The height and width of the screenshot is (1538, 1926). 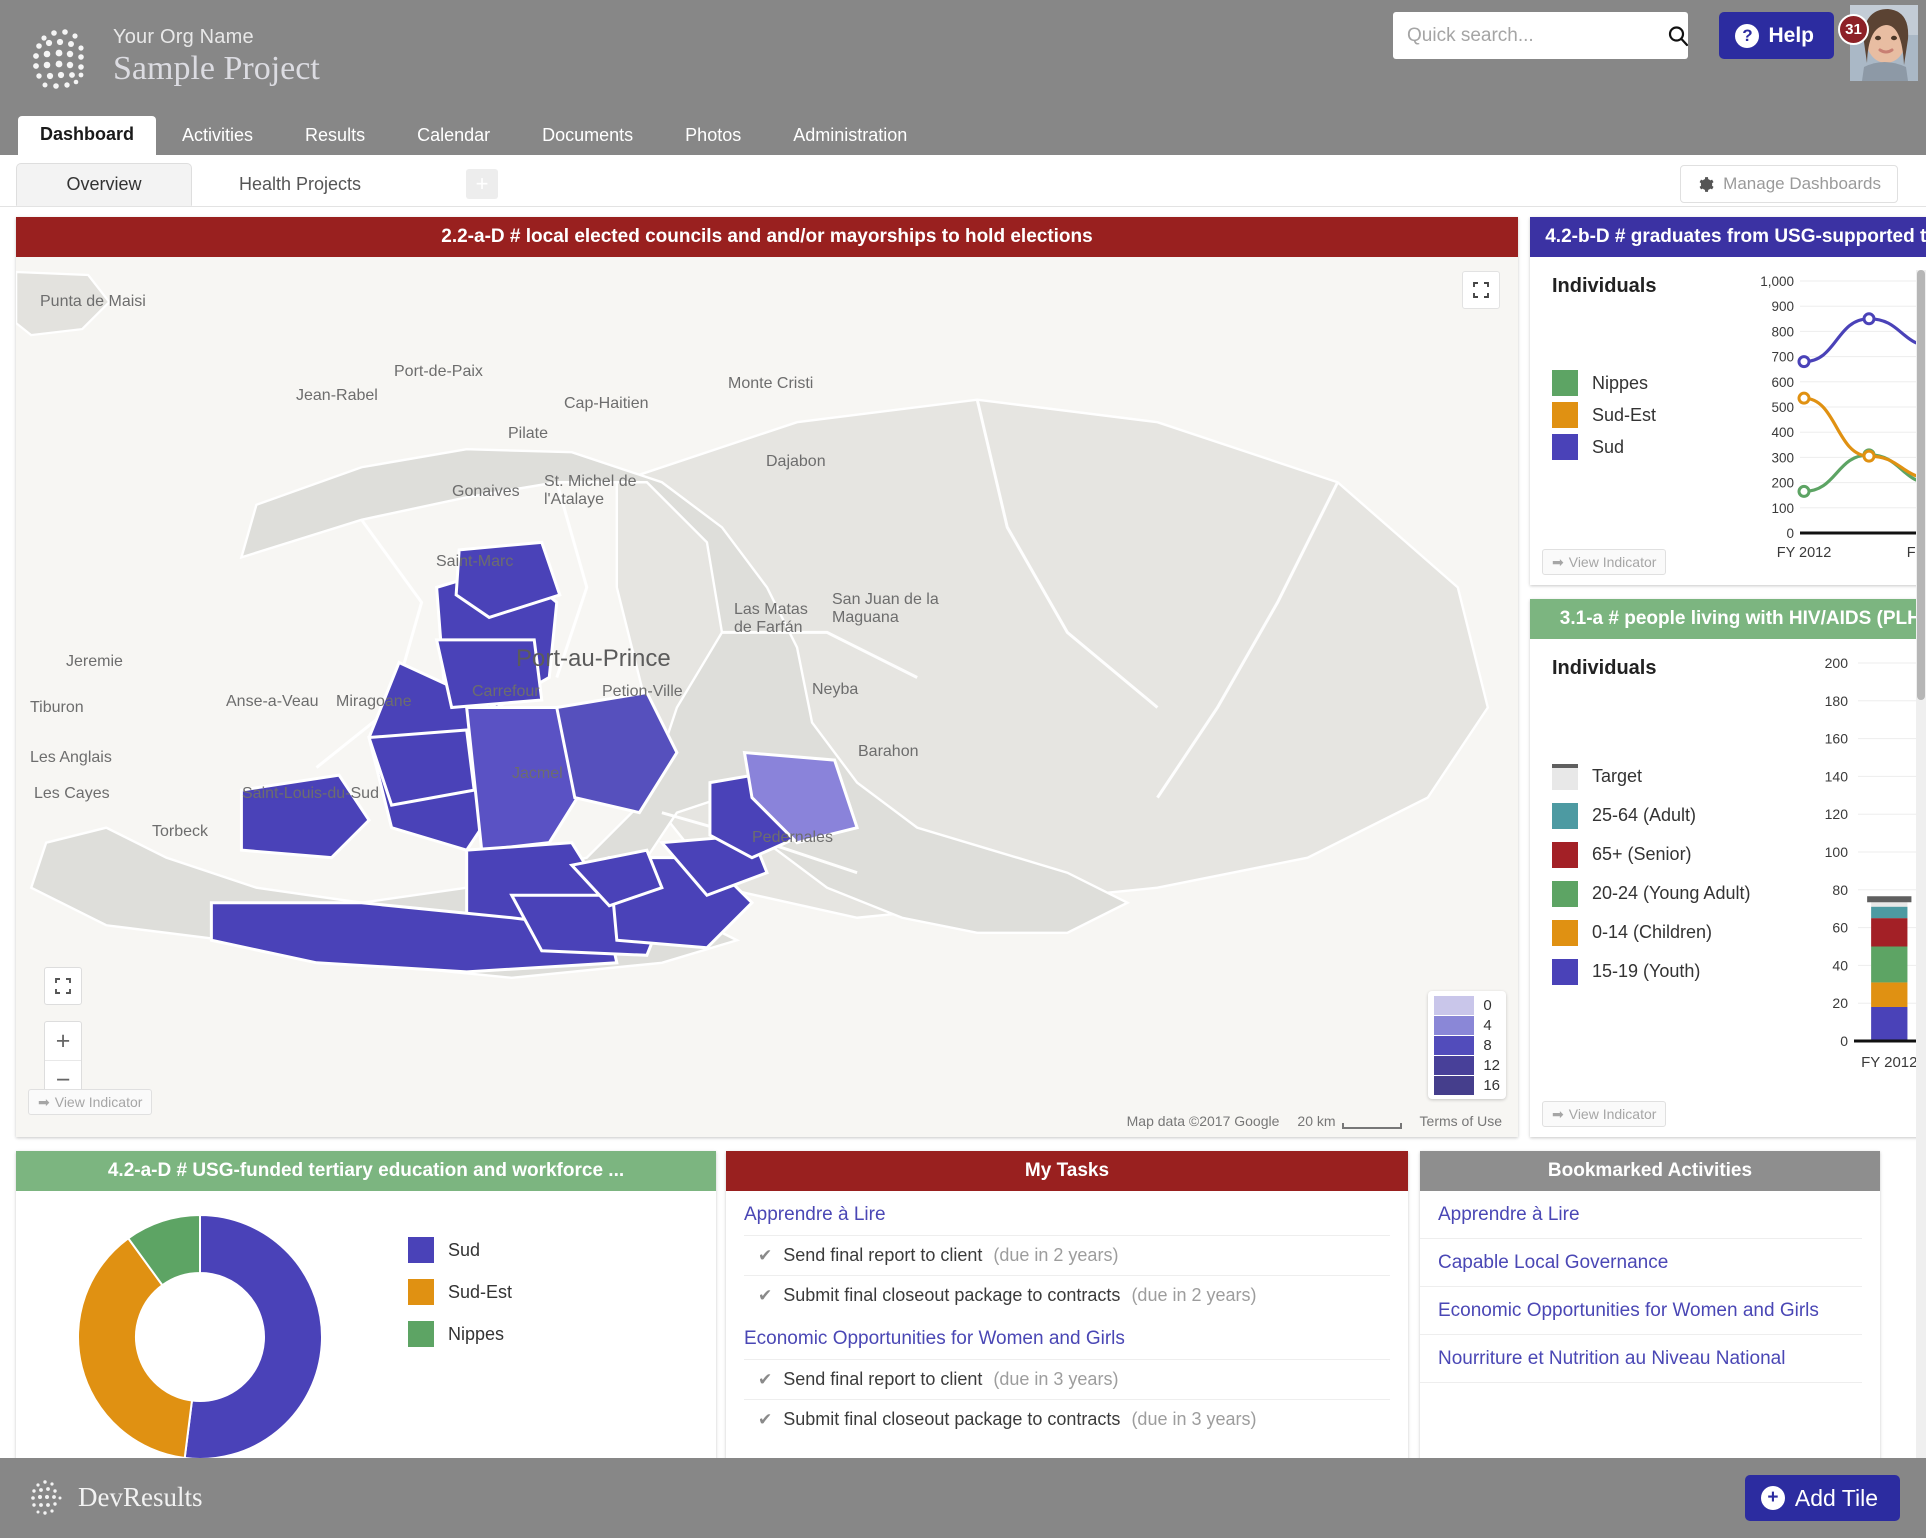 I want to click on map-terms-link: Terms of Use, so click(x=1461, y=1121).